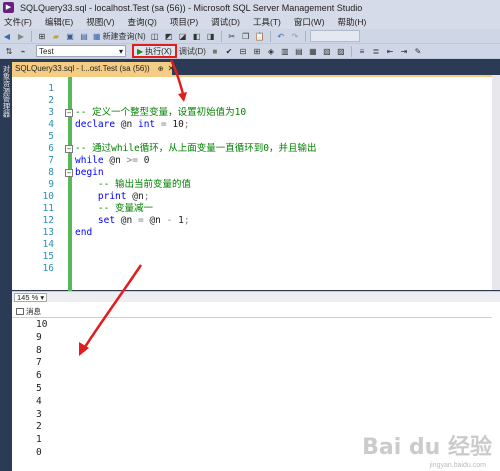 The width and height of the screenshot is (500, 471). What do you see at coordinates (8, 7) in the screenshot?
I see `ssms-app-icon: ▶` at bounding box center [8, 7].